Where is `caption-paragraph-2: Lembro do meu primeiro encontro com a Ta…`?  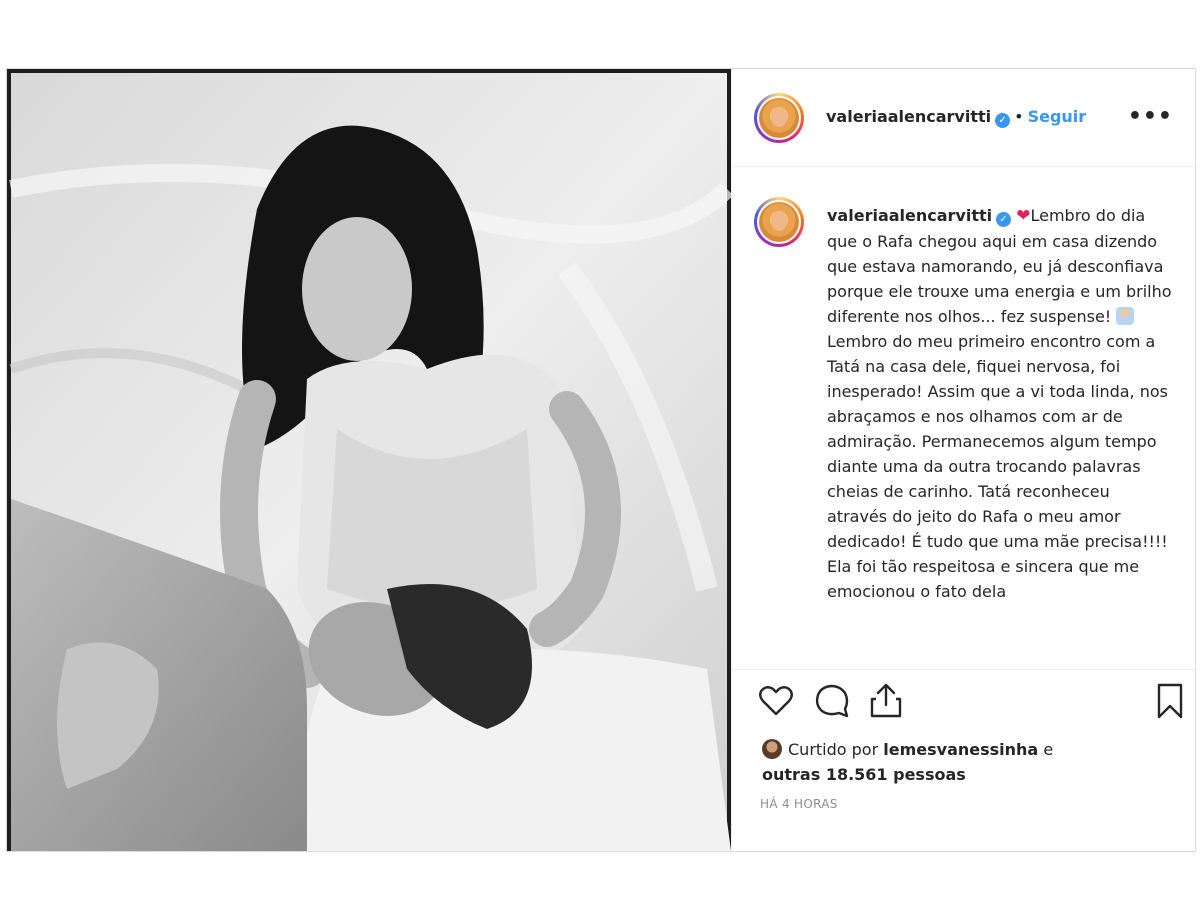
caption-paragraph-2: Lembro do meu primeiro encontro com a Ta… is located at coordinates (997, 466).